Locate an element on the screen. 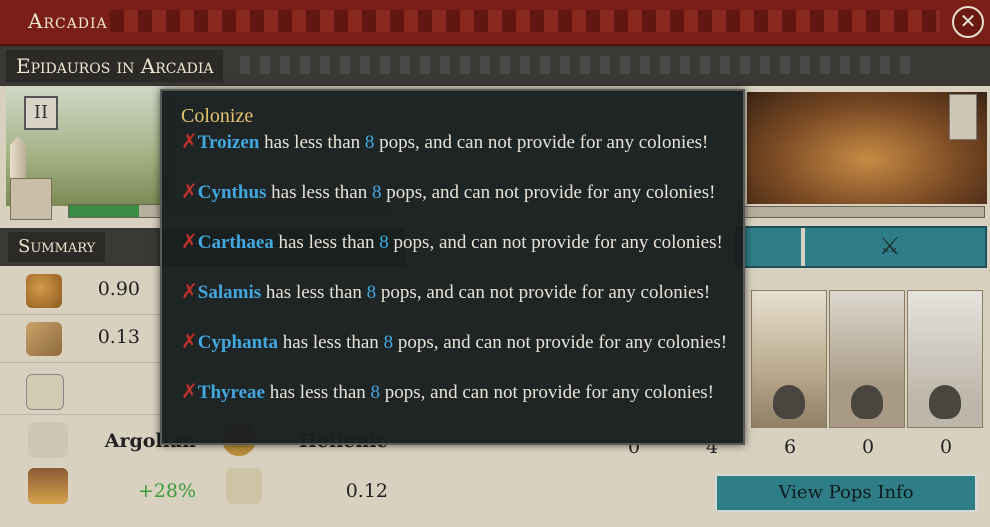  crossed-swords-icon: ⚔ is located at coordinates (890, 246).